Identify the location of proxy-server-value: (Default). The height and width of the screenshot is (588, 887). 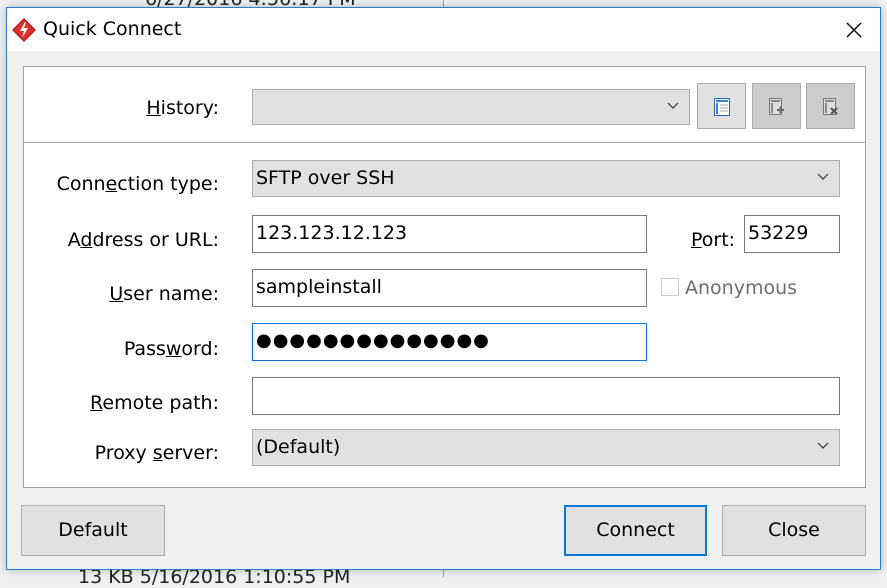
(298, 447).